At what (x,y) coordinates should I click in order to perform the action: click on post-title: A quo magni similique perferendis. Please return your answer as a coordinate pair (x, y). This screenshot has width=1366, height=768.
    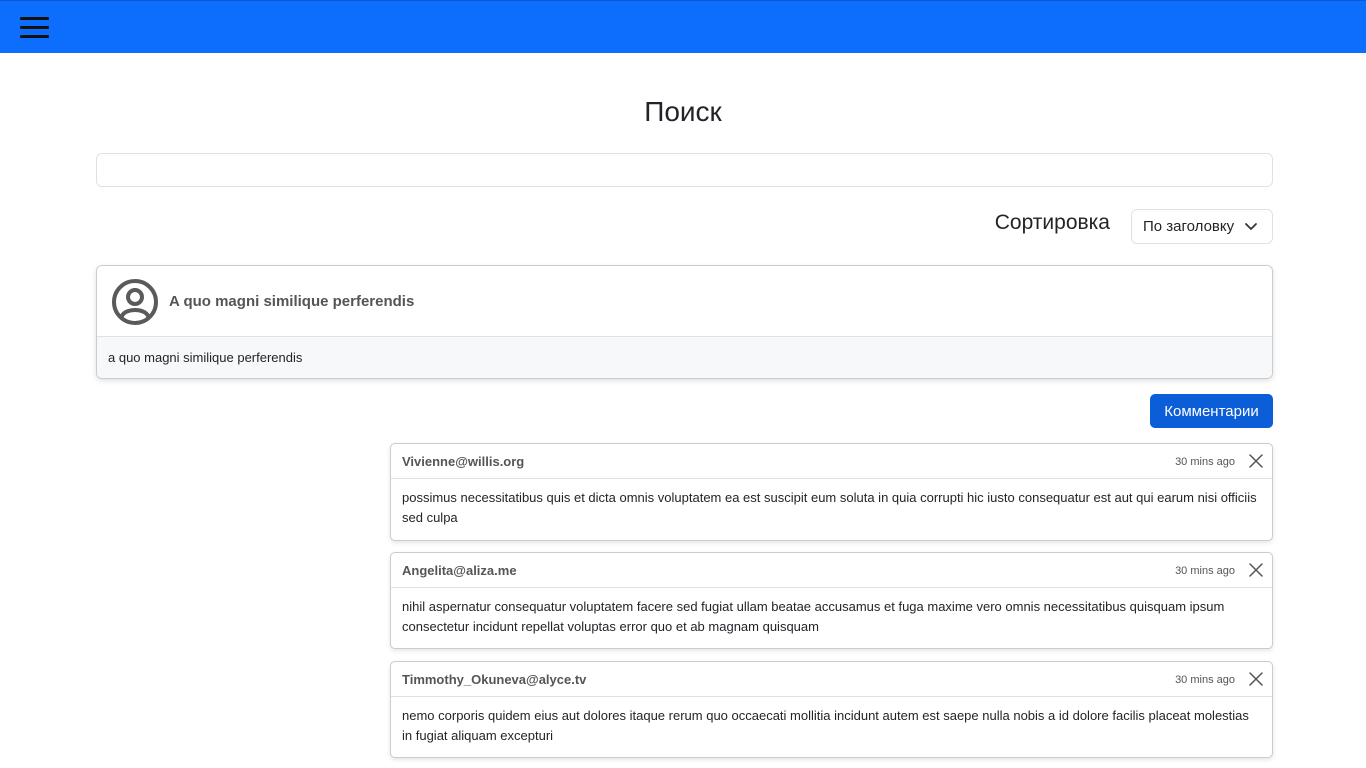
    Looking at the image, I should click on (292, 301).